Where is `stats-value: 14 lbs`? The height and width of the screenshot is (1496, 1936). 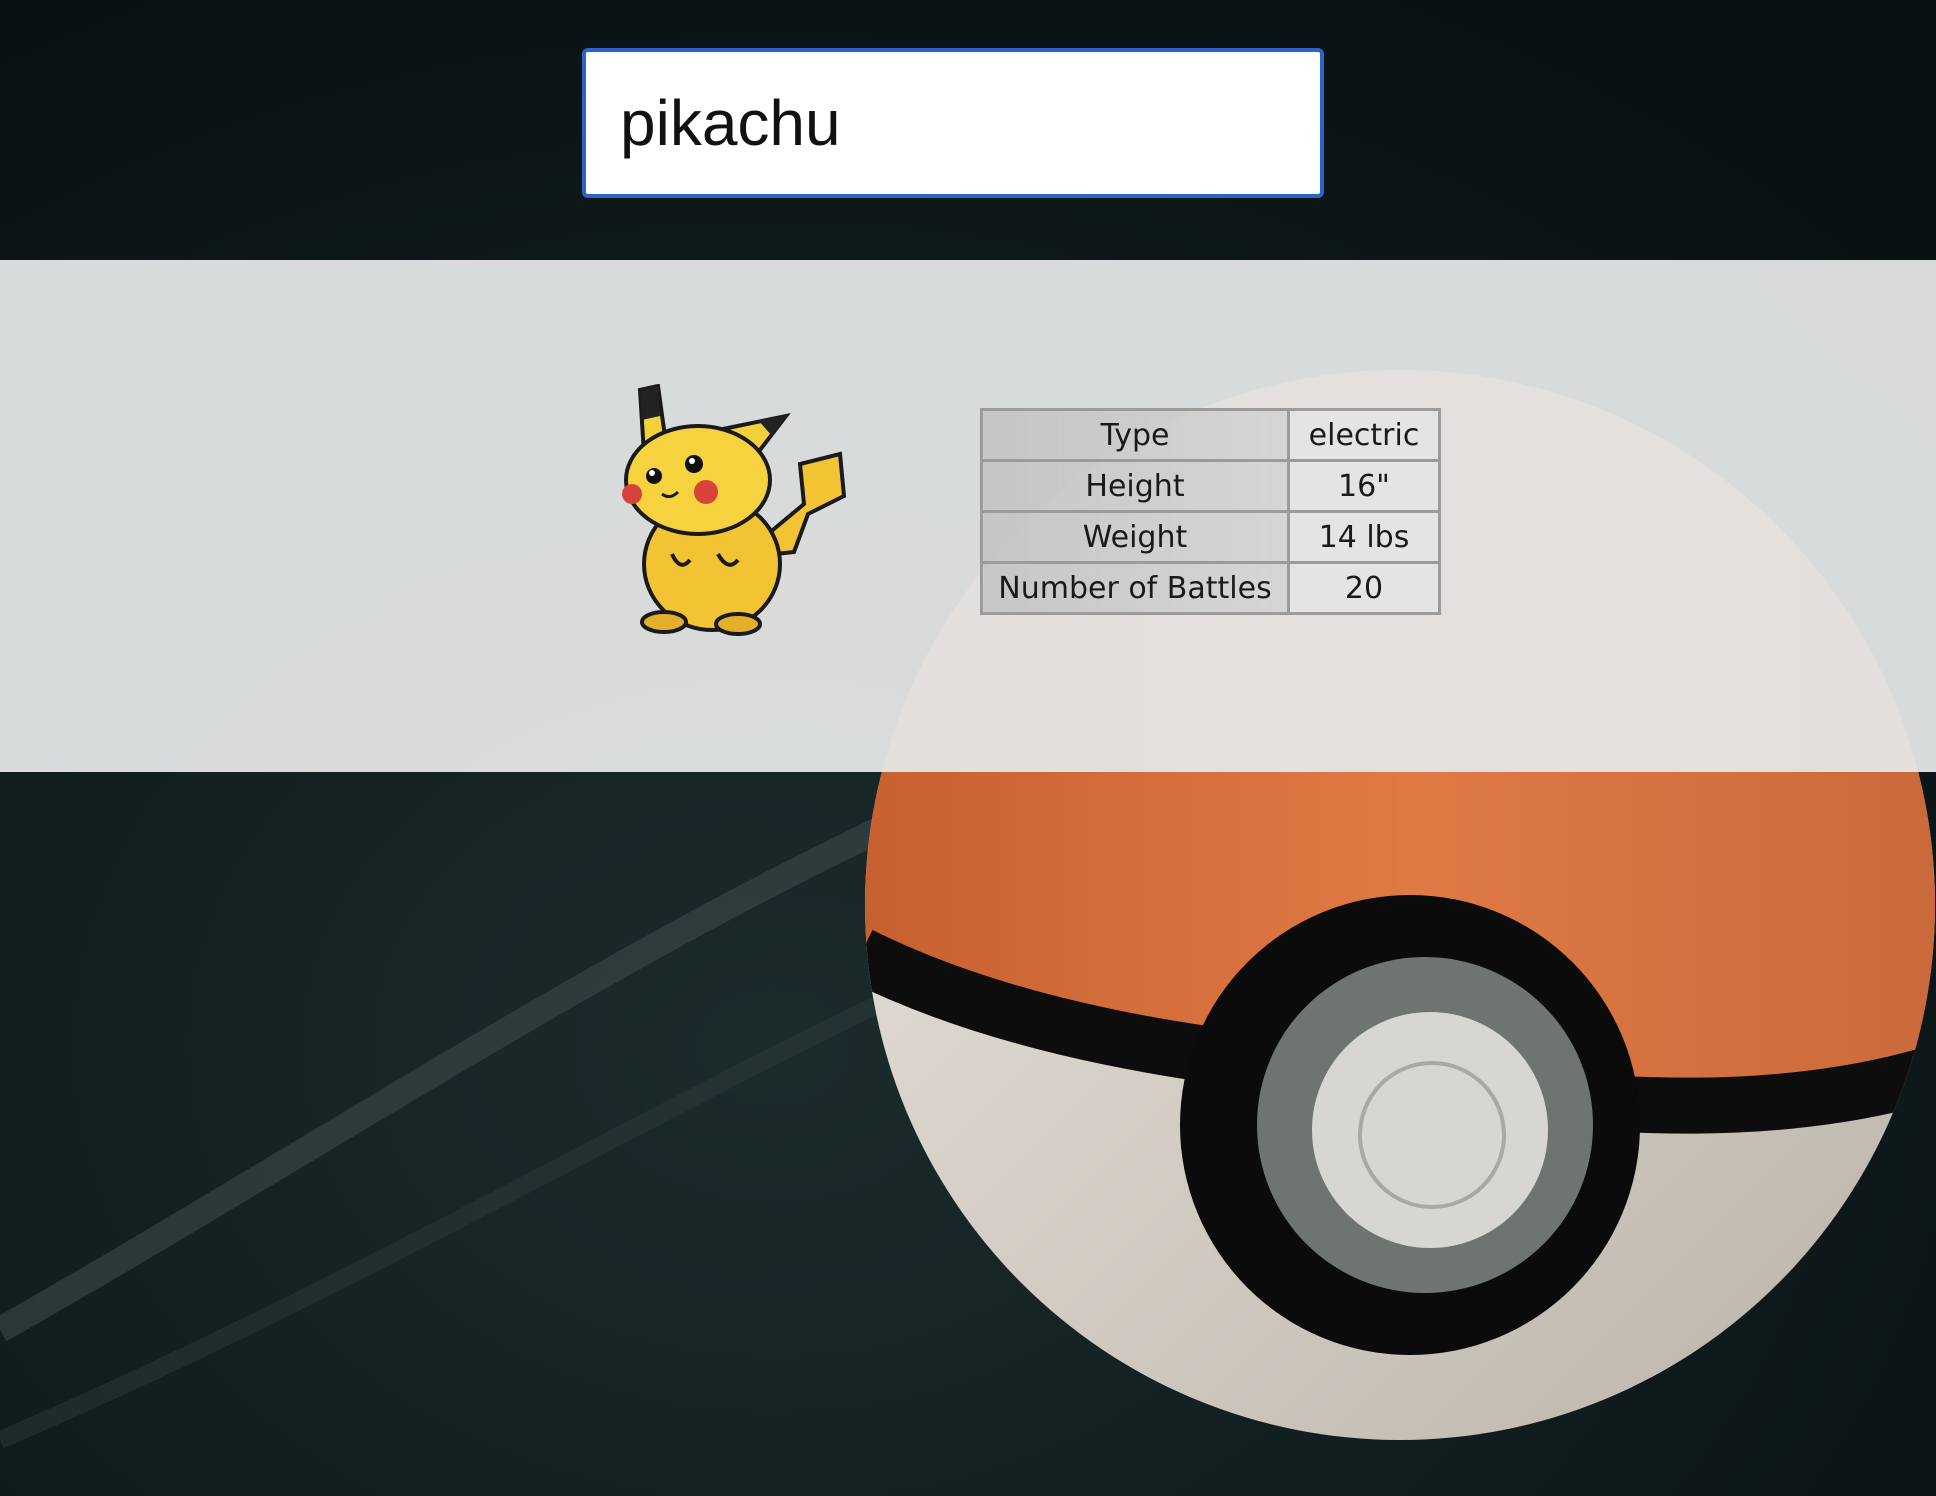 stats-value: 14 lbs is located at coordinates (1364, 537).